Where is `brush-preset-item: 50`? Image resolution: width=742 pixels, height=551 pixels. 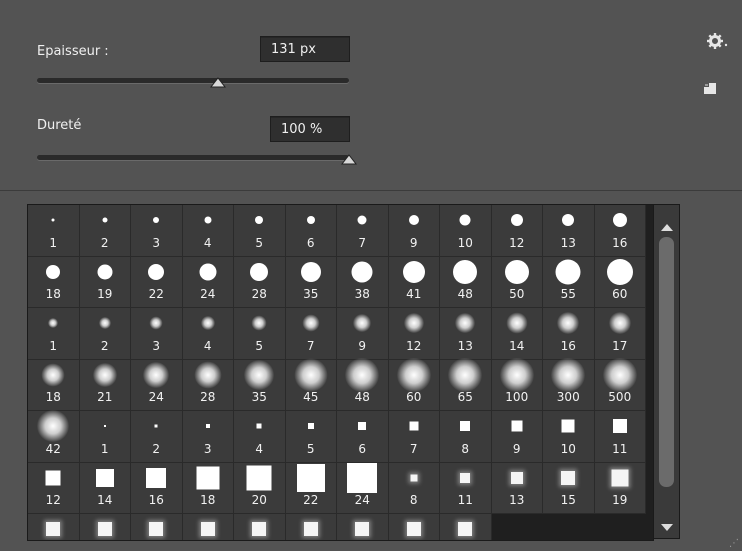
brush-preset-item: 50 is located at coordinates (517, 282).